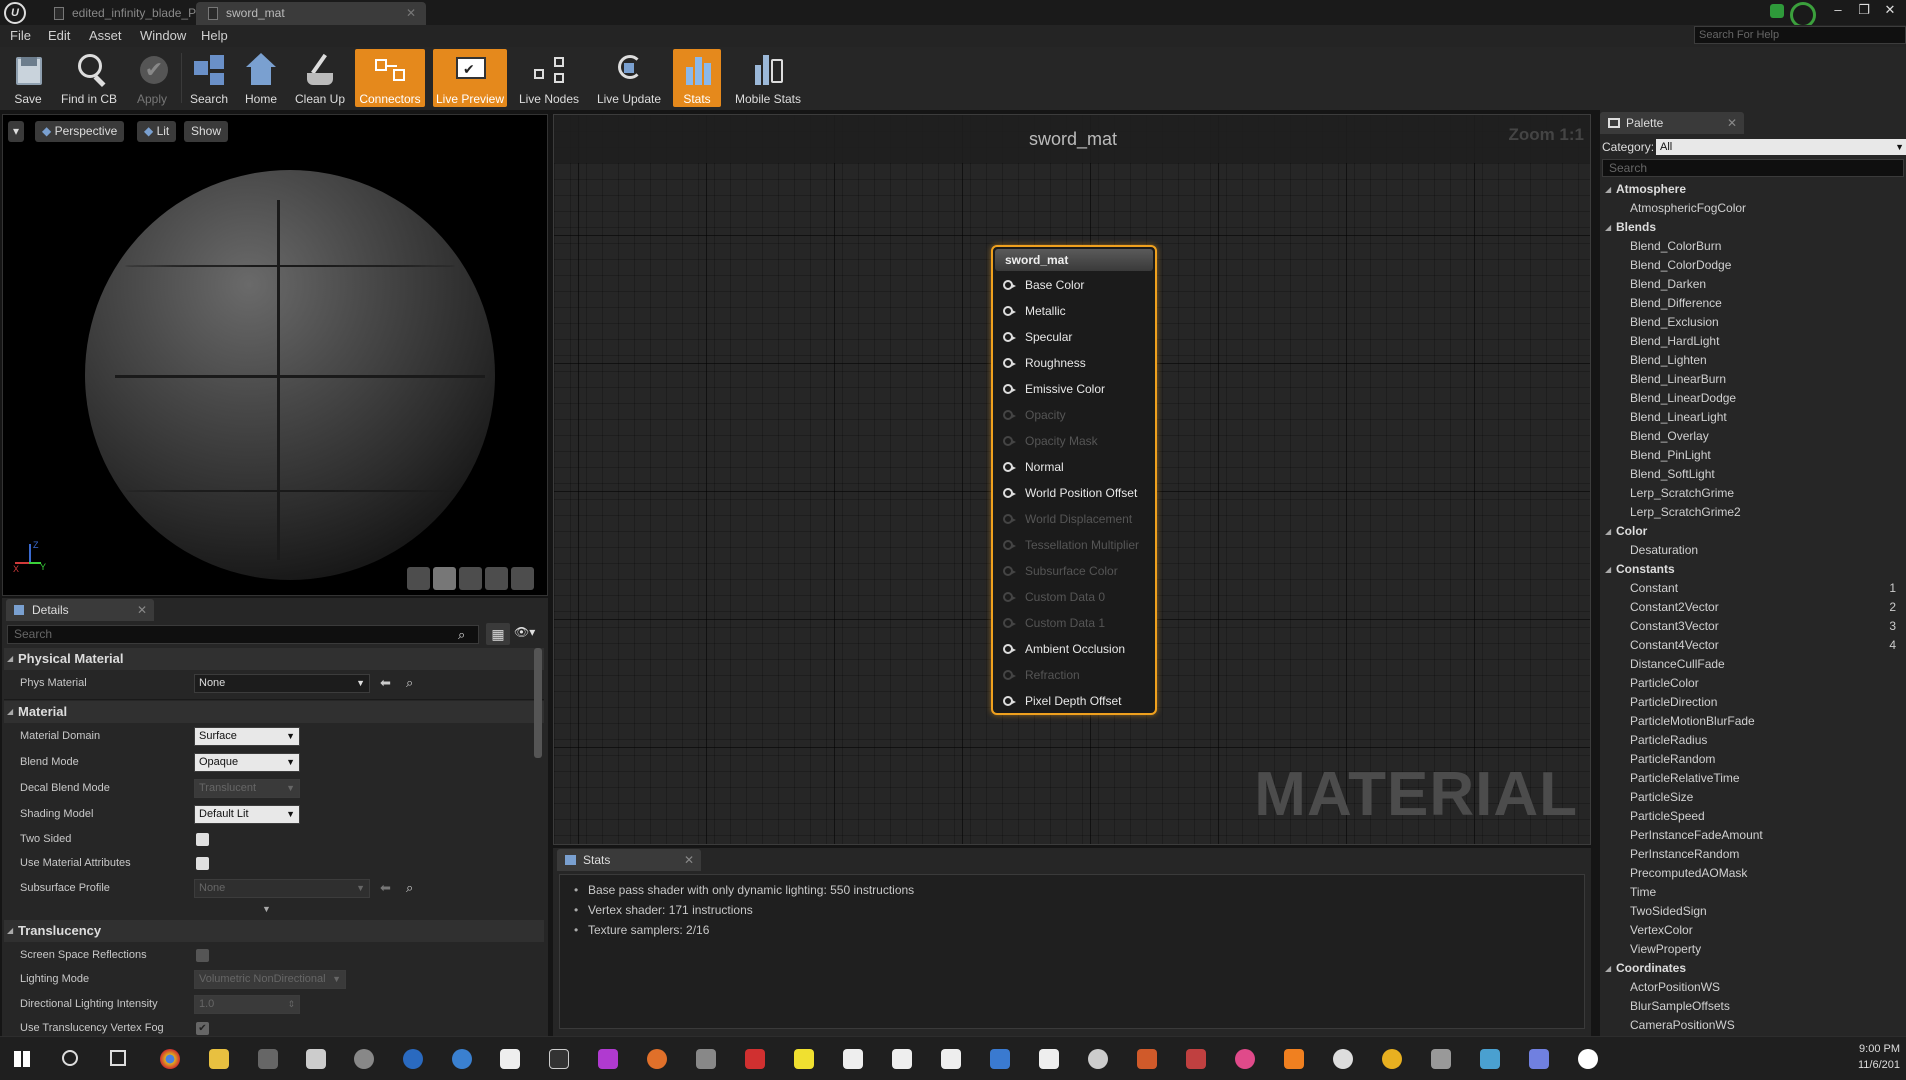  I want to click on palette-item: PrecomputedAOMask, so click(1753, 873).